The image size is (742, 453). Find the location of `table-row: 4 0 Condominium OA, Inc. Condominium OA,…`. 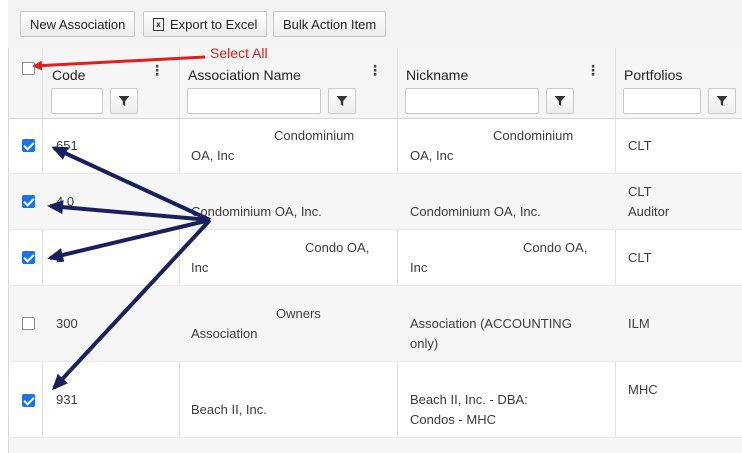

table-row: 4 0 Condominium OA, Inc. Condominium OA,… is located at coordinates (375, 202).